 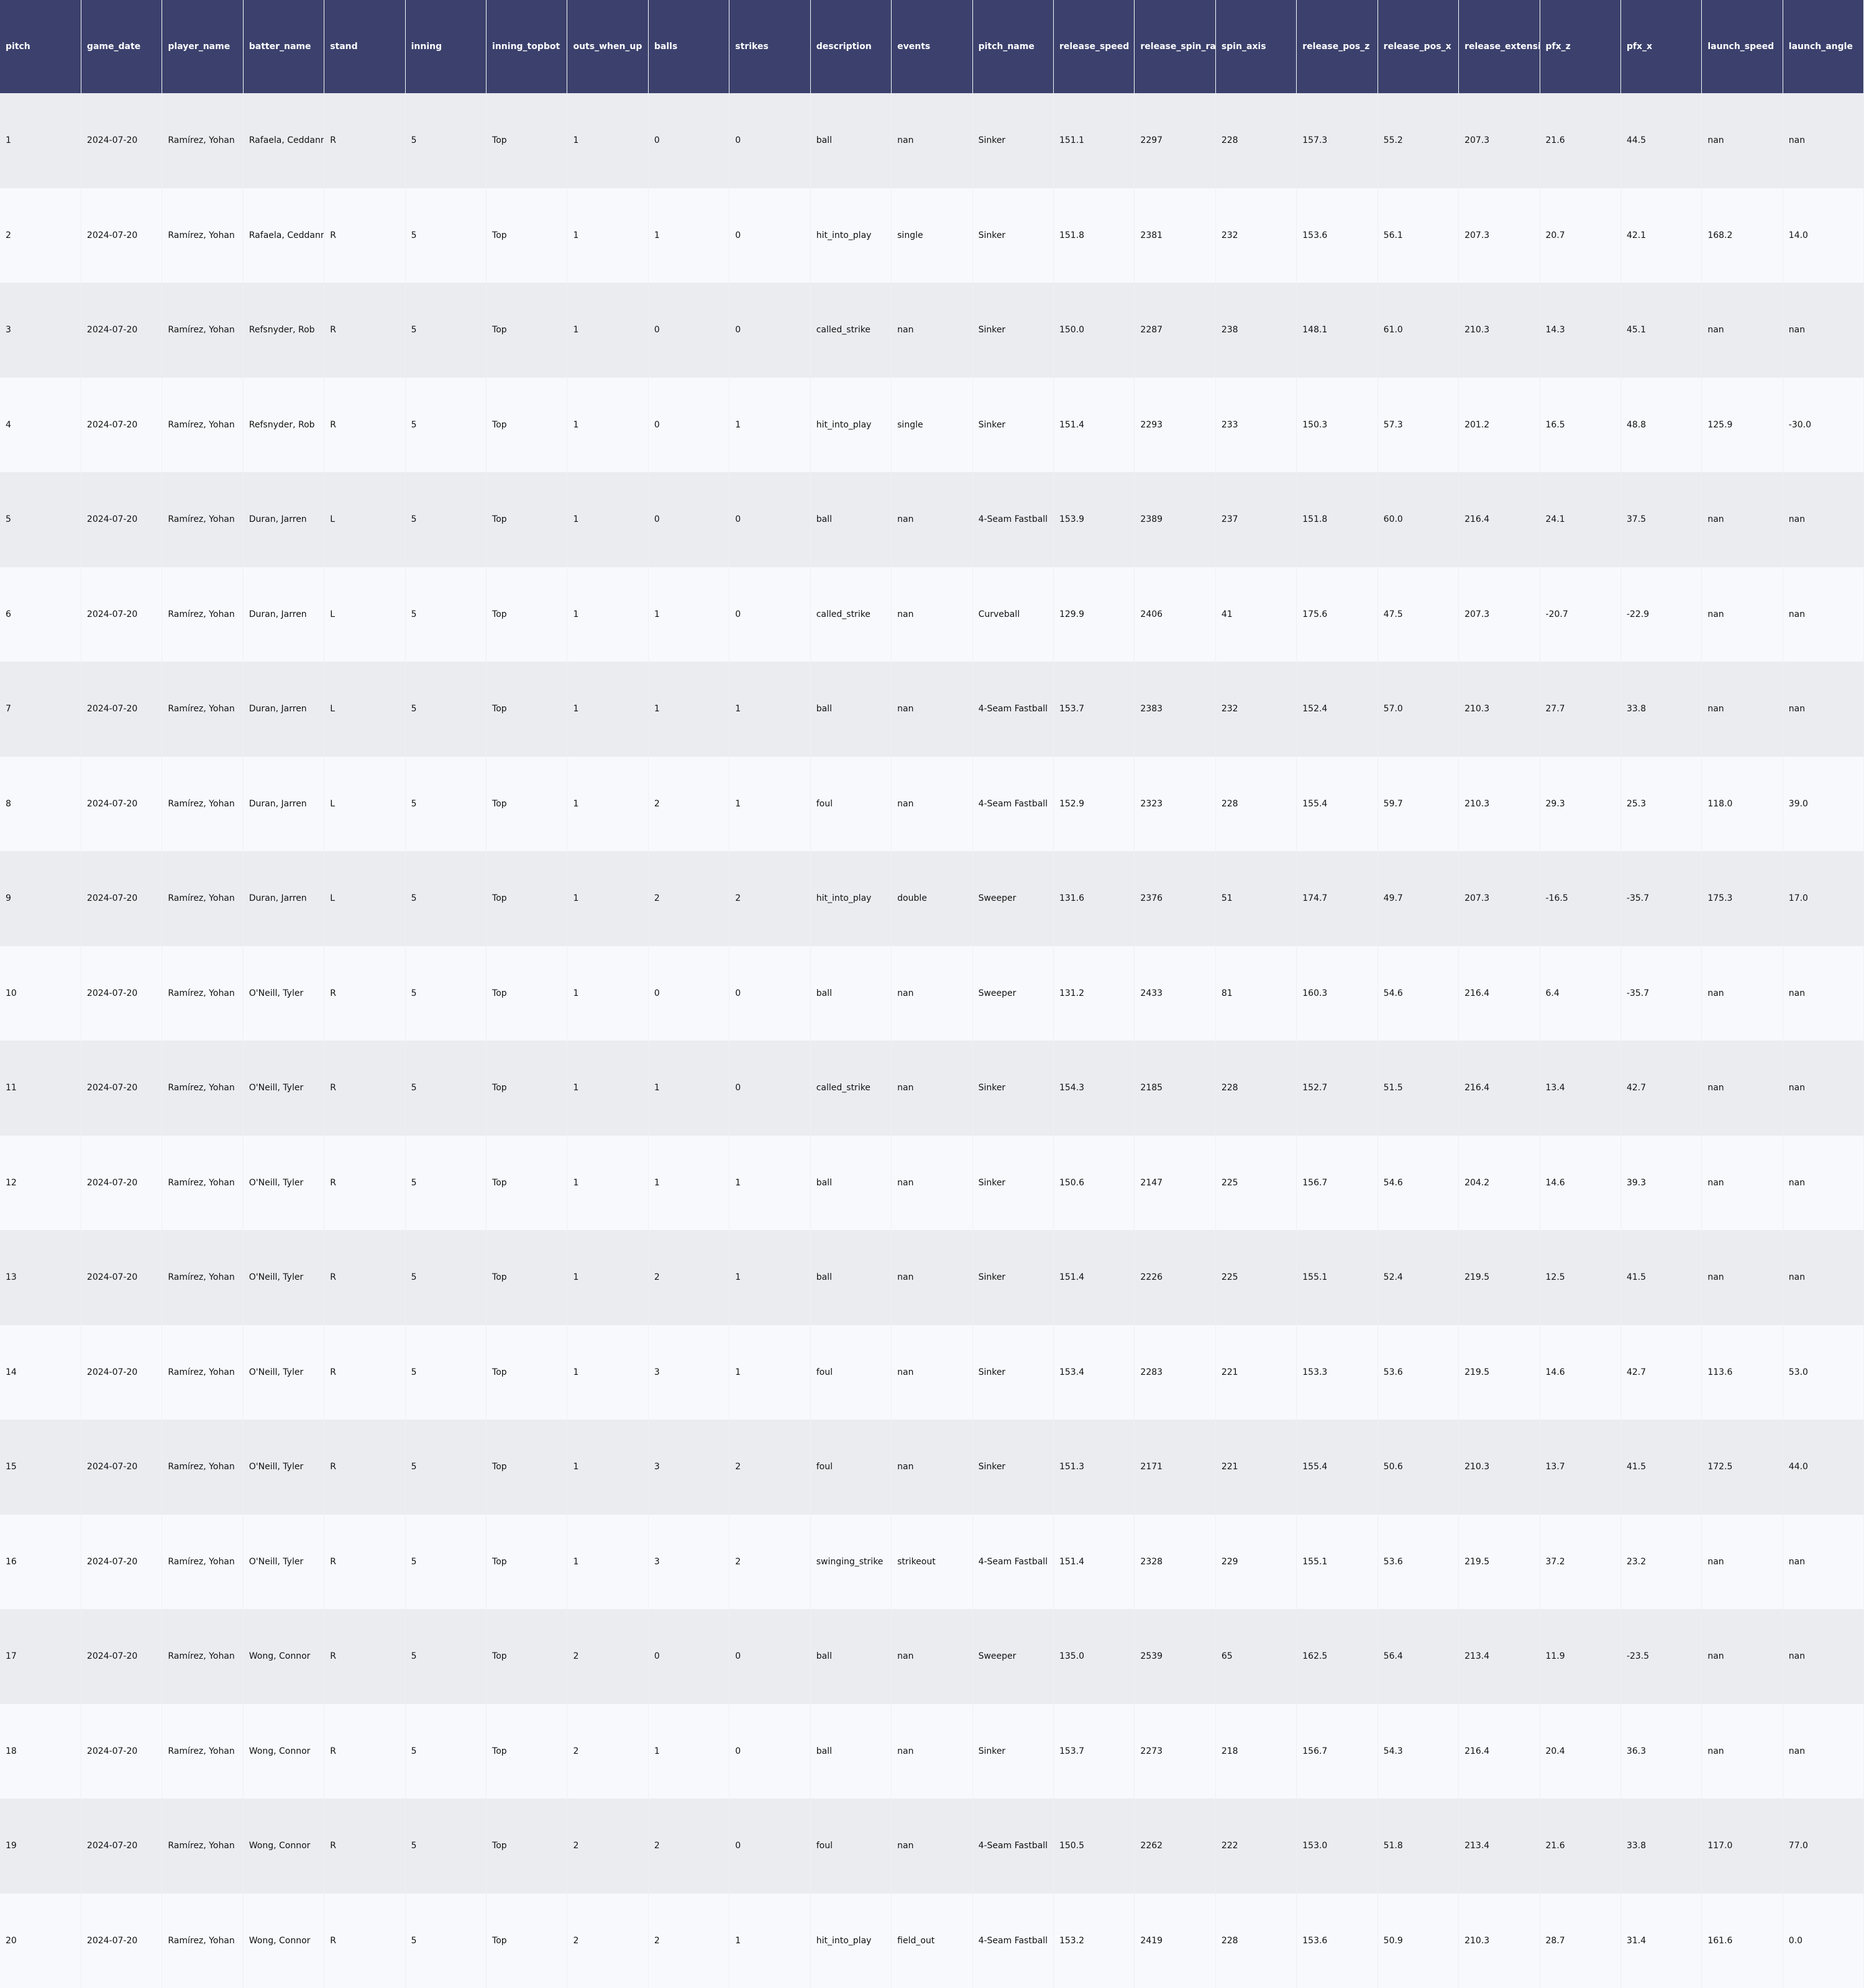 I want to click on cell-batter-name: O'Neill, Tyler, so click(x=283, y=1088).